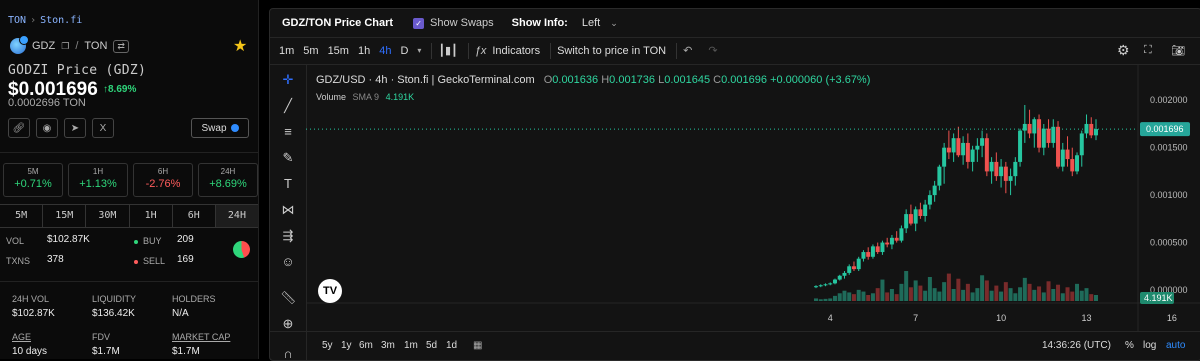  Describe the element at coordinates (288, 236) in the screenshot. I see `forecast-icon: ⇶` at that location.